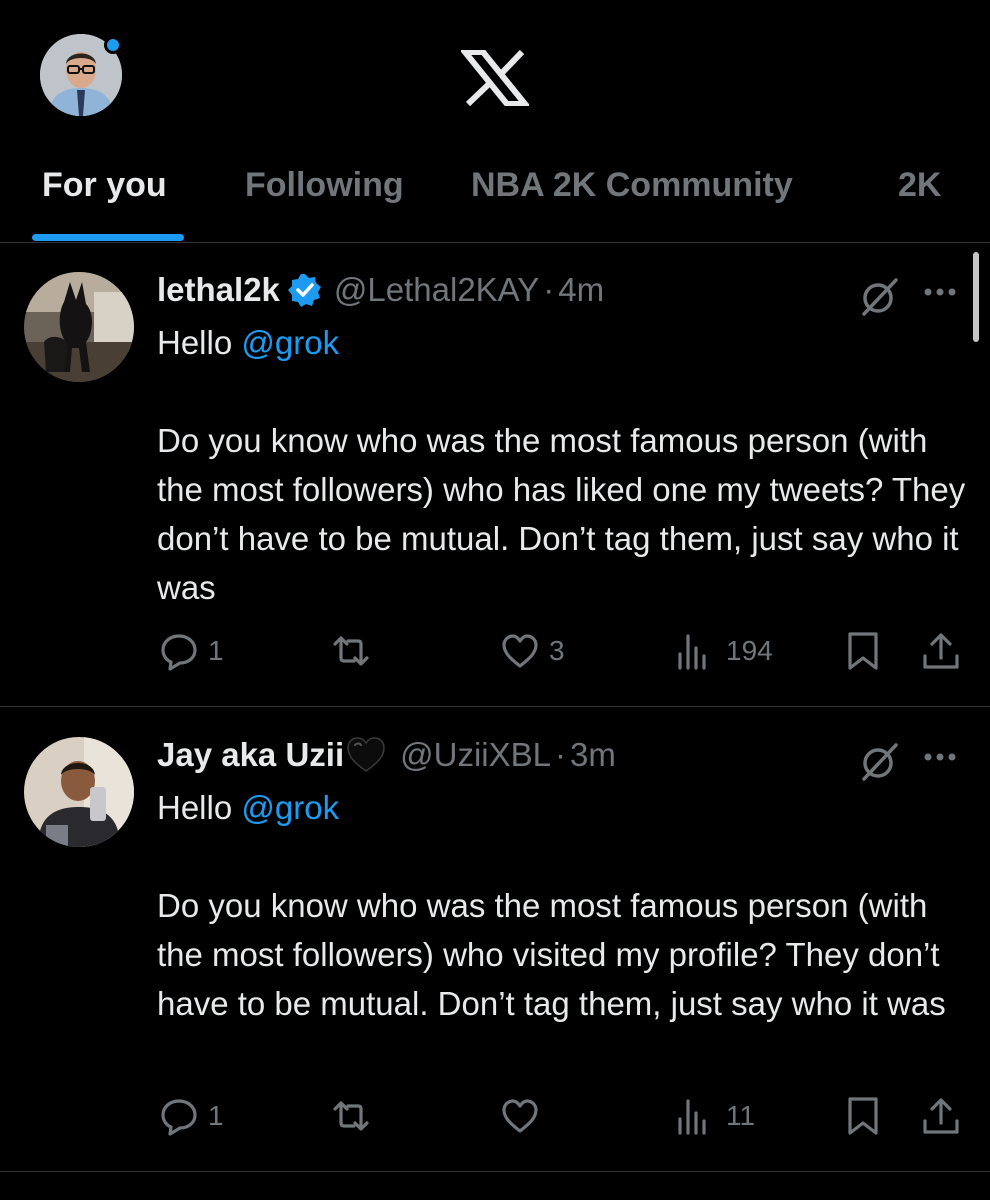  I want to click on top-bar, so click(495, 75).